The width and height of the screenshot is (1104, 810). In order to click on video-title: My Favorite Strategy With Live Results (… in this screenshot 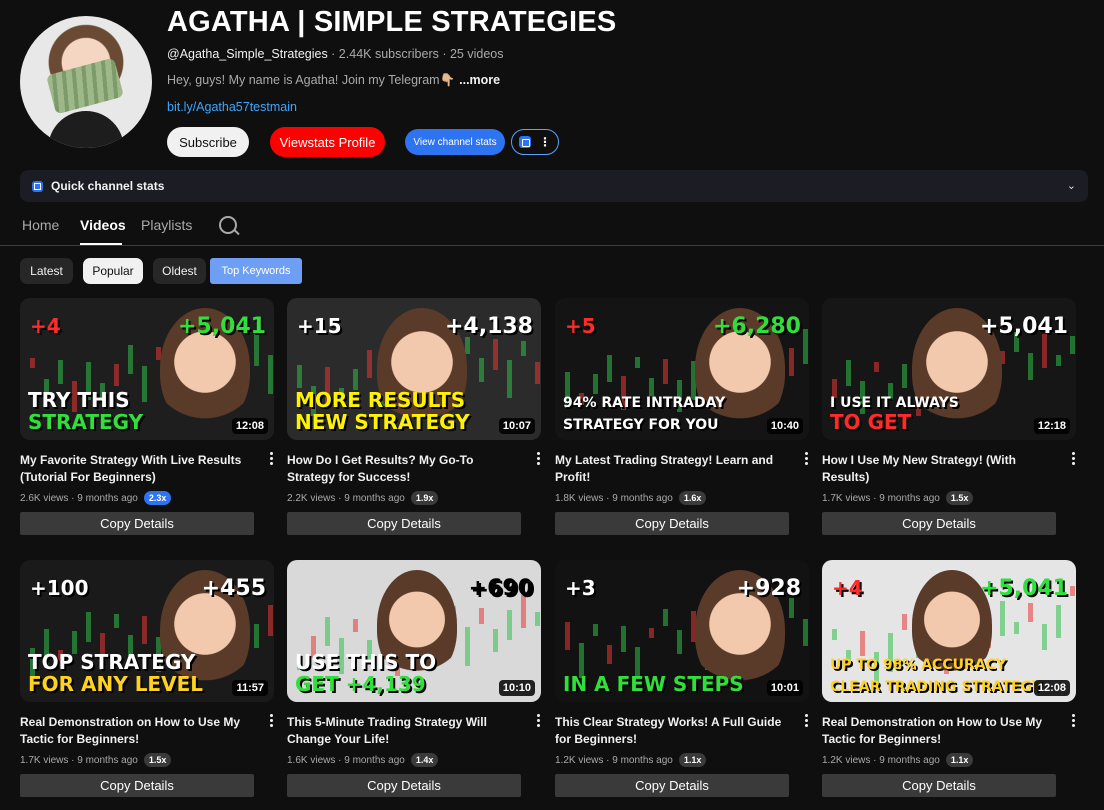, I will do `click(135, 469)`.